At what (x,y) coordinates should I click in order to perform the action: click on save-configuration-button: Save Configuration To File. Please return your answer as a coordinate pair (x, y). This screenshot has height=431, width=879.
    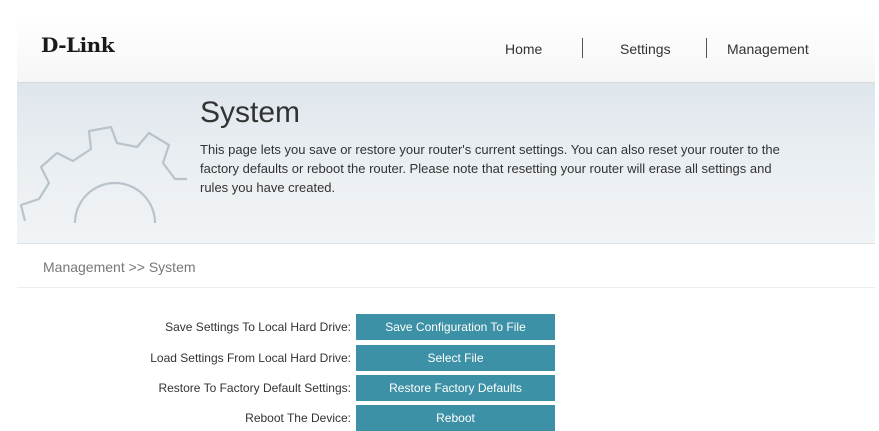
    Looking at the image, I should click on (455, 327).